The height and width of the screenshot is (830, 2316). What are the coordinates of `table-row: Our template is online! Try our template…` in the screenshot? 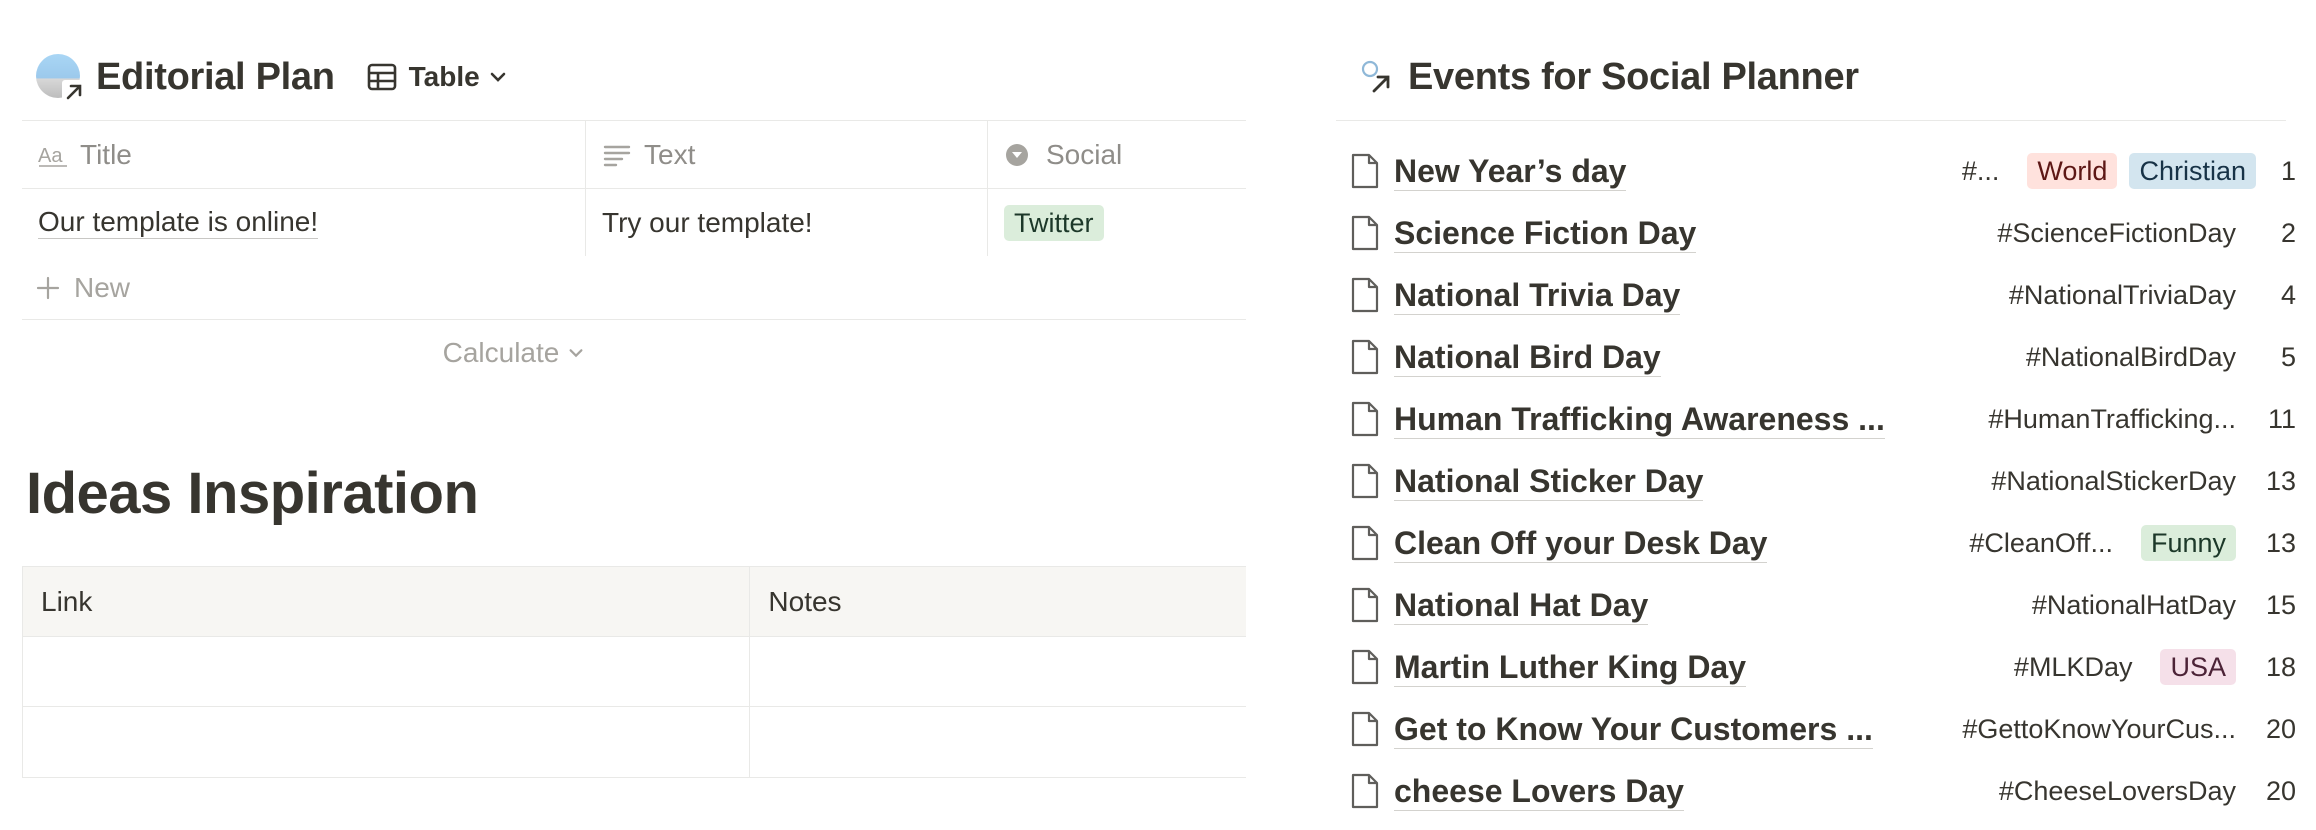 It's located at (634, 222).